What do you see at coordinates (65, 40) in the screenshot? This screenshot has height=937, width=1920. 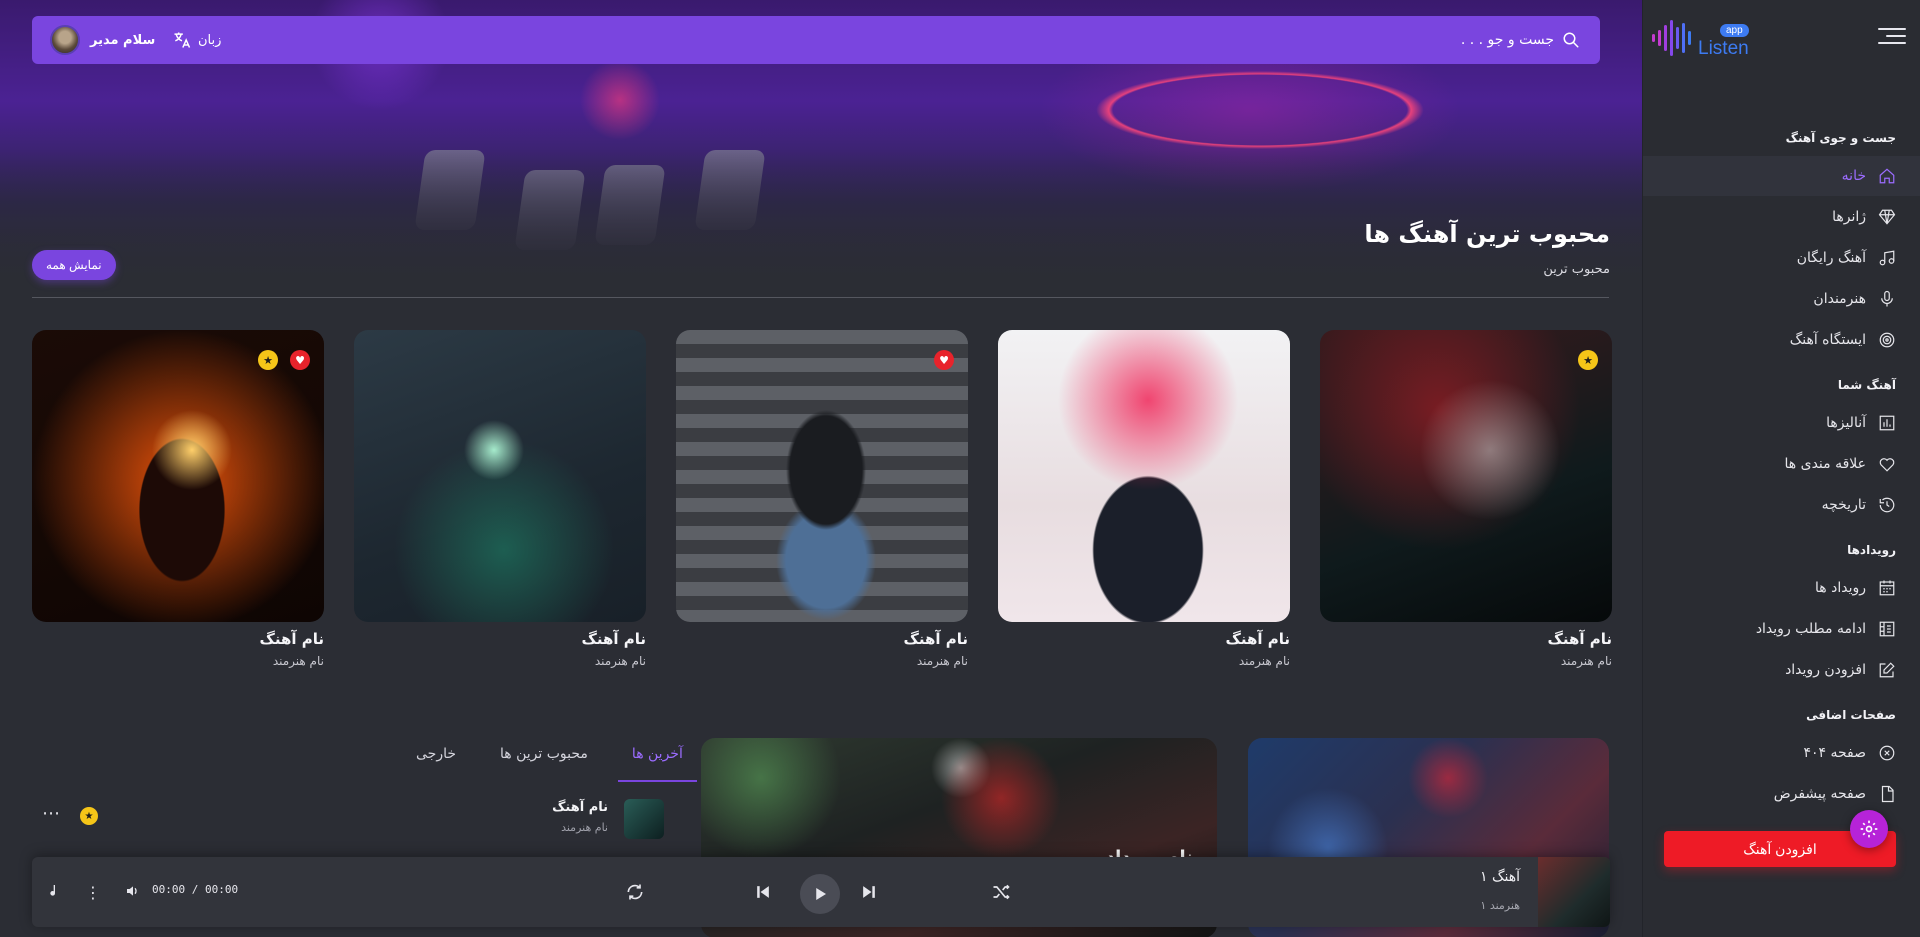 I see `avatar` at bounding box center [65, 40].